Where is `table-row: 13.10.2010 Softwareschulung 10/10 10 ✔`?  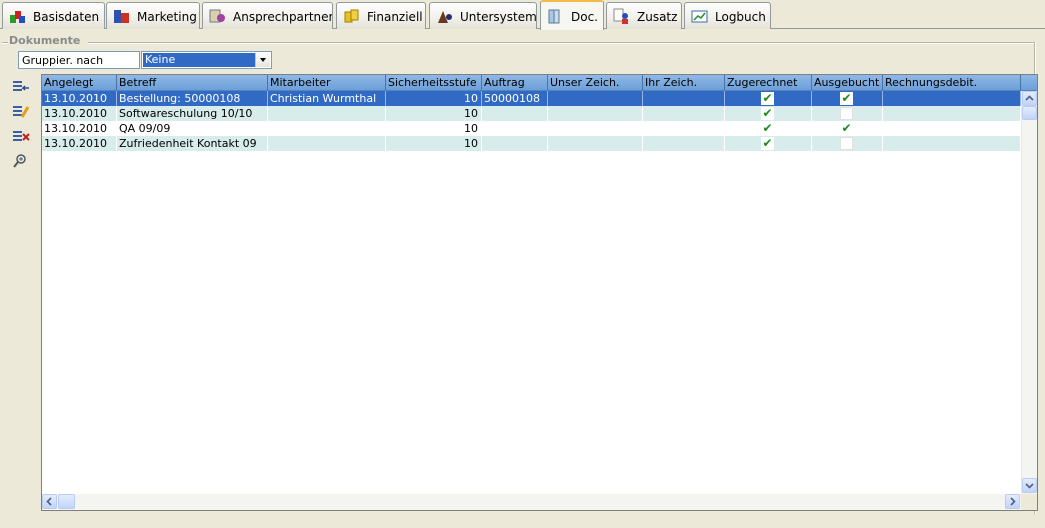
table-row: 13.10.2010 Softwareschulung 10/10 10 ✔ is located at coordinates (531, 113).